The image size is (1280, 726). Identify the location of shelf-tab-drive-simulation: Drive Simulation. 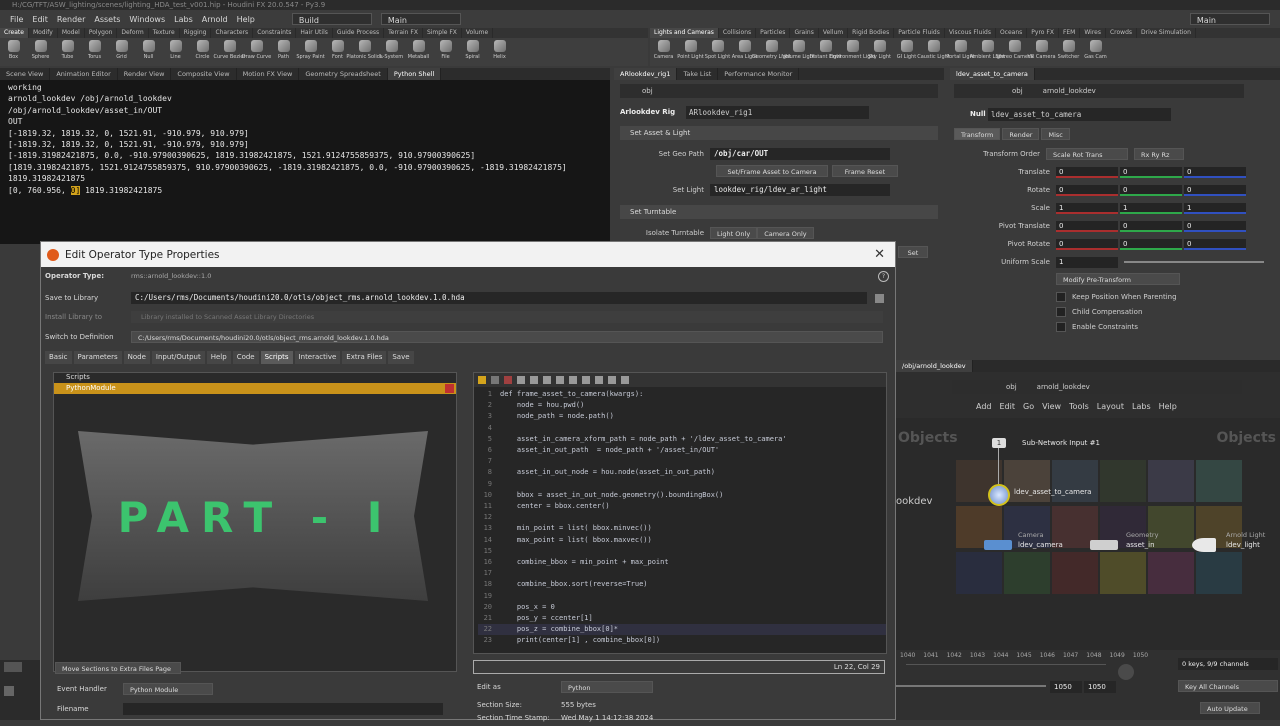
(1166, 33).